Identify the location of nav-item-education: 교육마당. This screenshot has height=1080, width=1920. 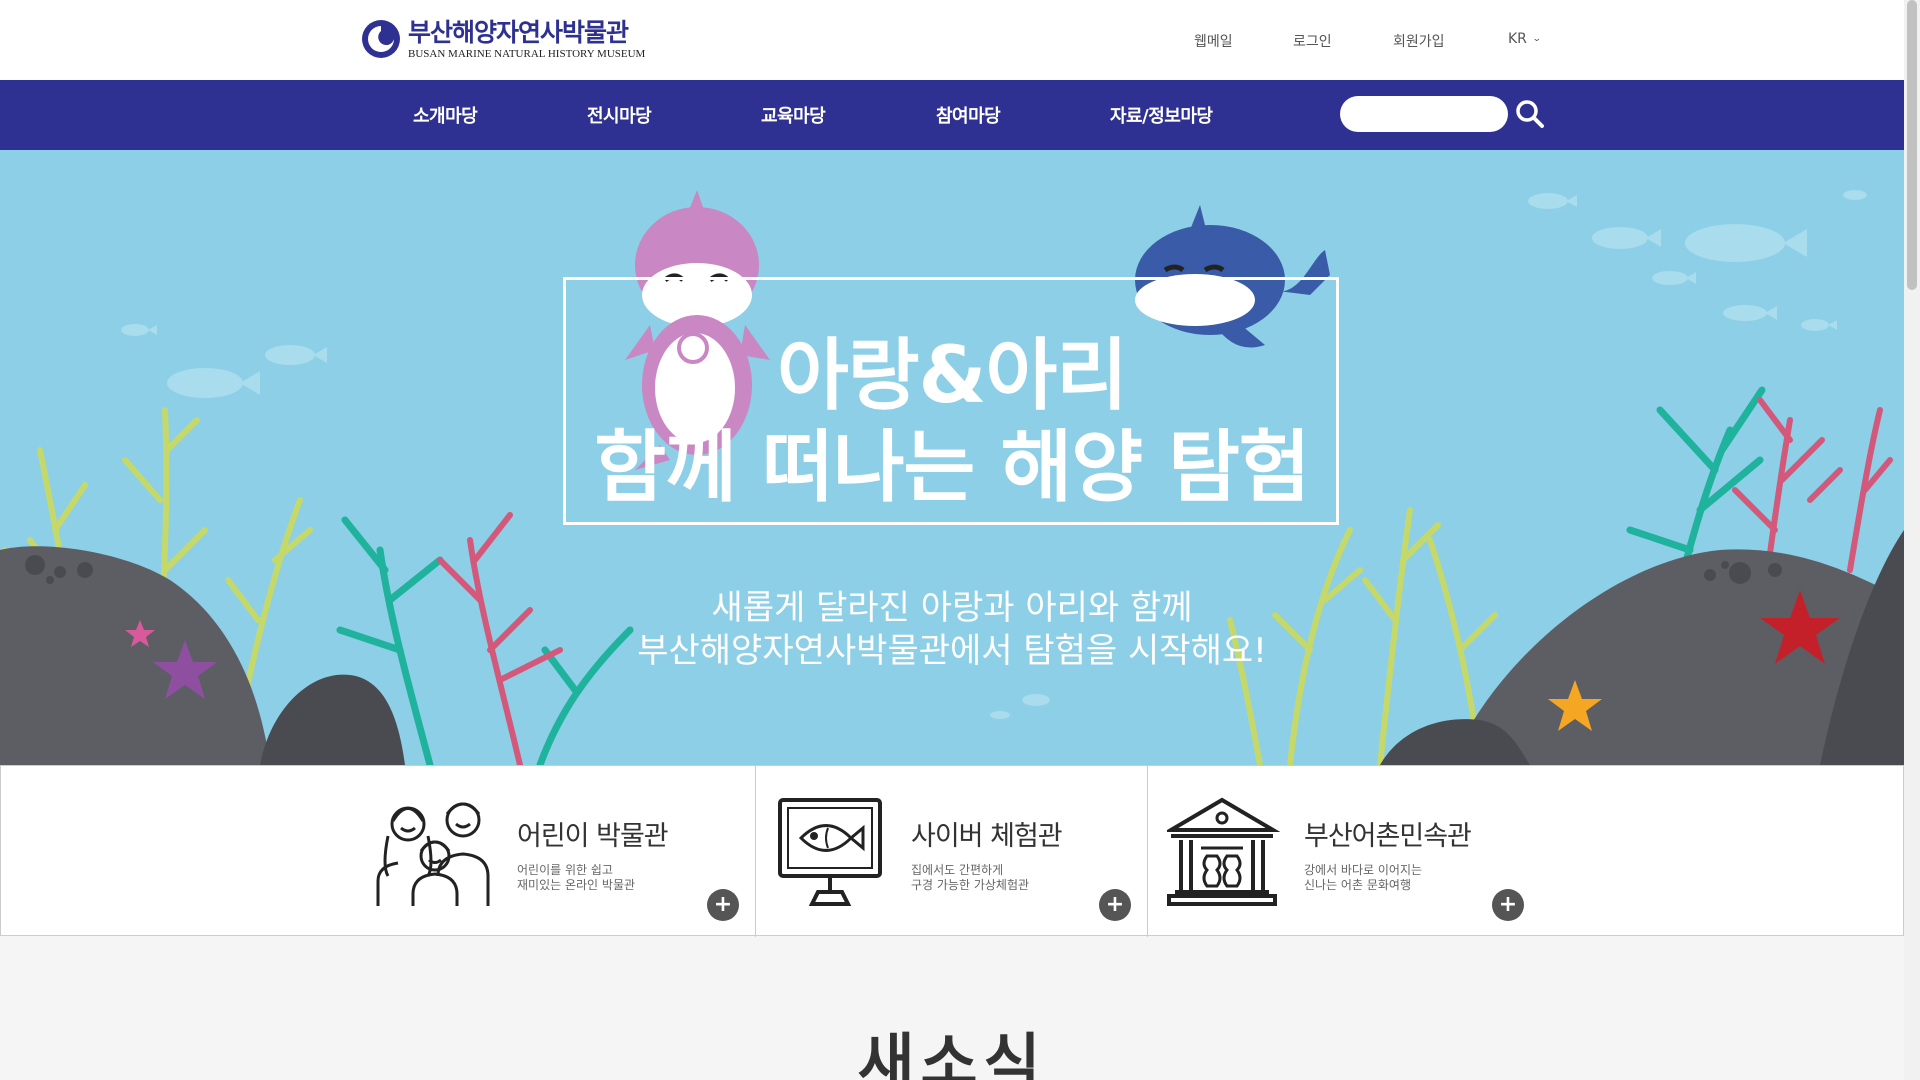
(793, 115).